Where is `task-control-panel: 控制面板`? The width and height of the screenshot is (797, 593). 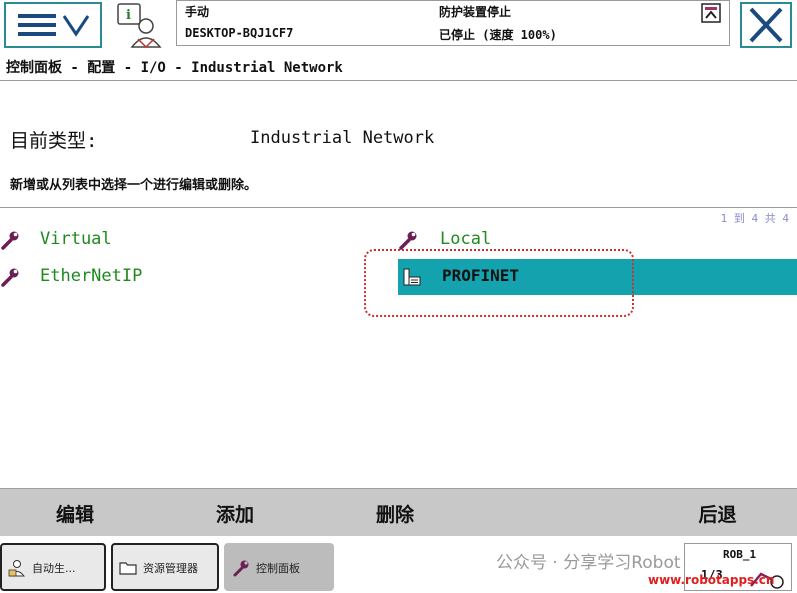 task-control-panel: 控制面板 is located at coordinates (279, 567).